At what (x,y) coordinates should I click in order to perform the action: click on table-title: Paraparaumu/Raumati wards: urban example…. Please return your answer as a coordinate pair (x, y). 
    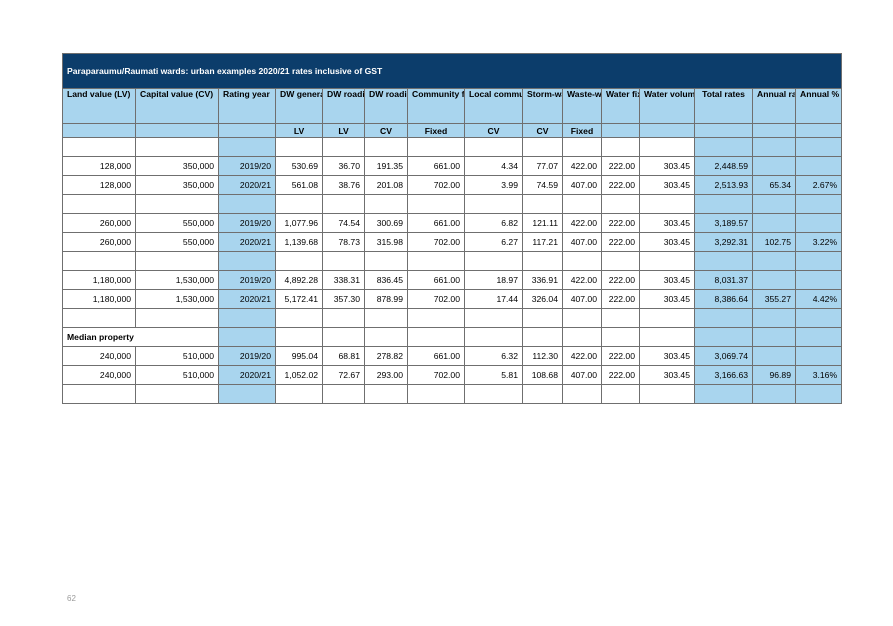
    Looking at the image, I should click on (452, 71).